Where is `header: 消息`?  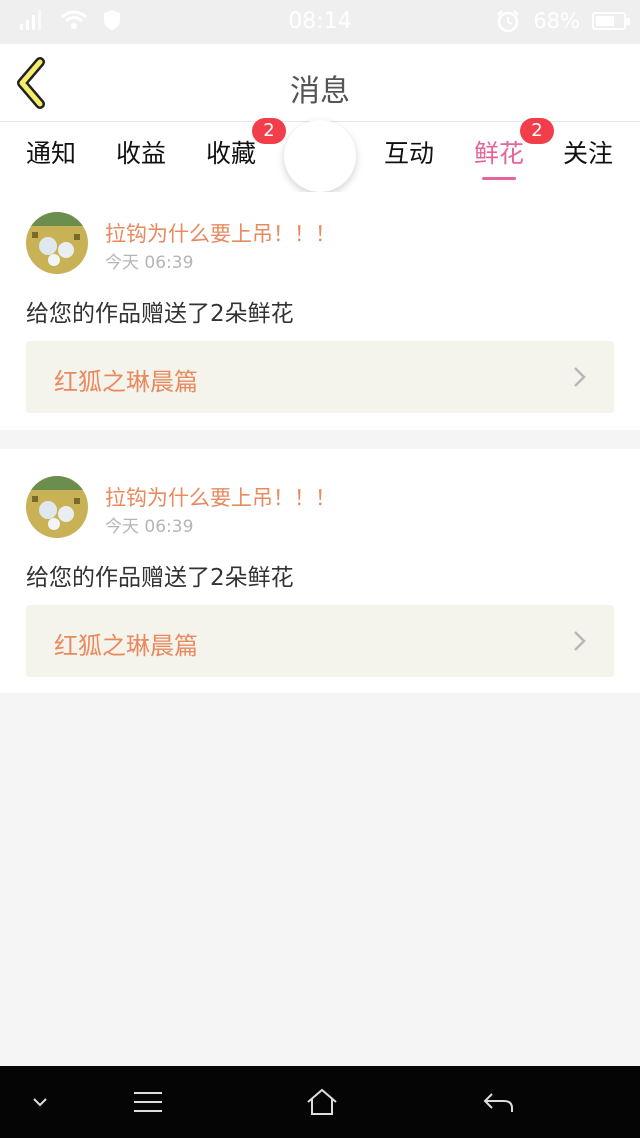
header: 消息 is located at coordinates (320, 83).